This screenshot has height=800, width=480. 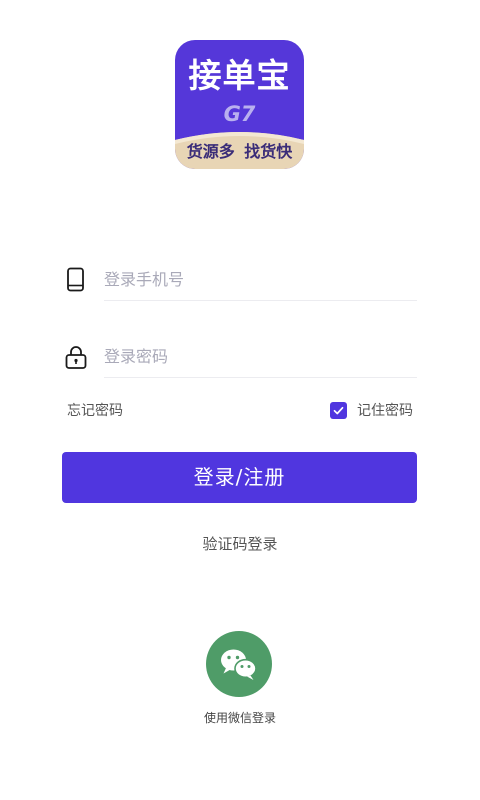 I want to click on sms-code-login-link: 验证码登录, so click(x=239, y=544).